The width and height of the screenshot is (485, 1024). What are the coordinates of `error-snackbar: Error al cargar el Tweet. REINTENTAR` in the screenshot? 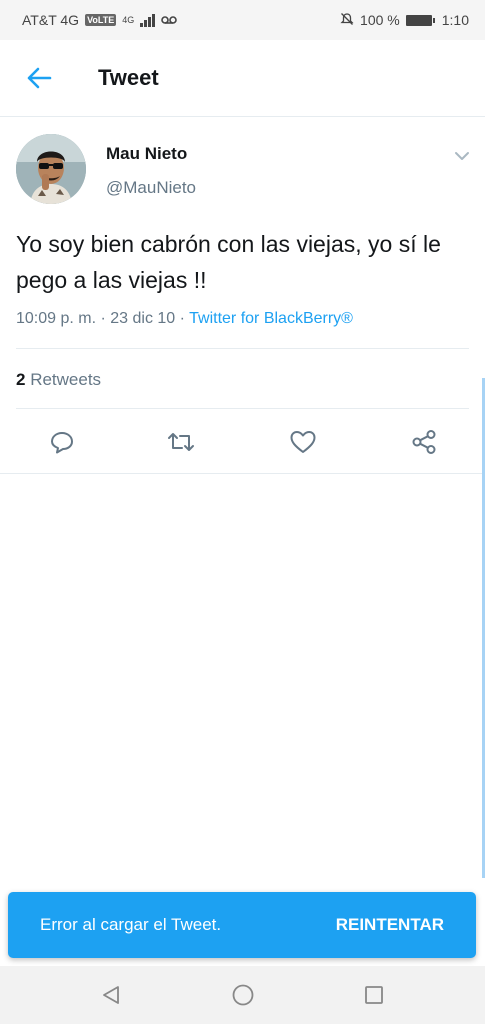 It's located at (242, 925).